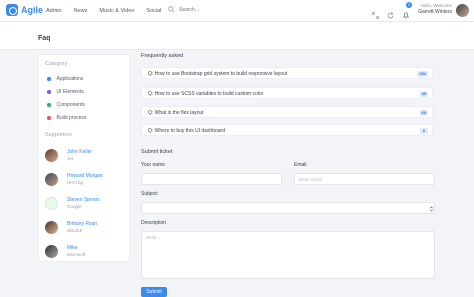 This screenshot has width=474, height=297. I want to click on supporter-org: Jet, so click(70, 158).